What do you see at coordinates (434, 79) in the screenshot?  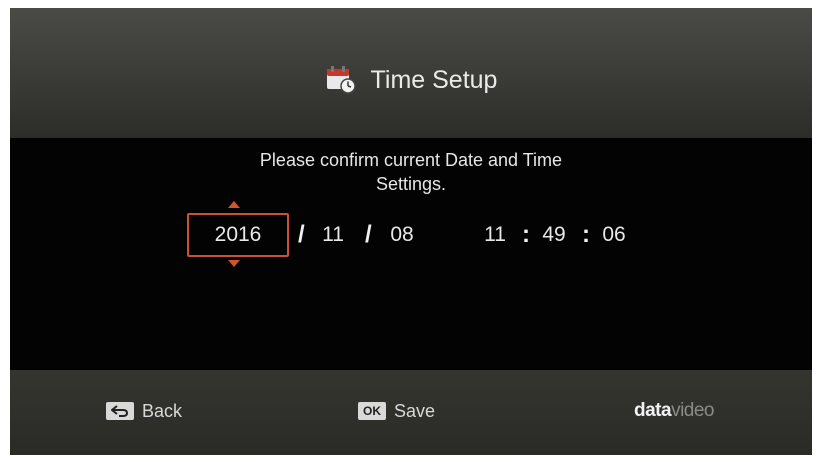 I see `title-text: Time Setup` at bounding box center [434, 79].